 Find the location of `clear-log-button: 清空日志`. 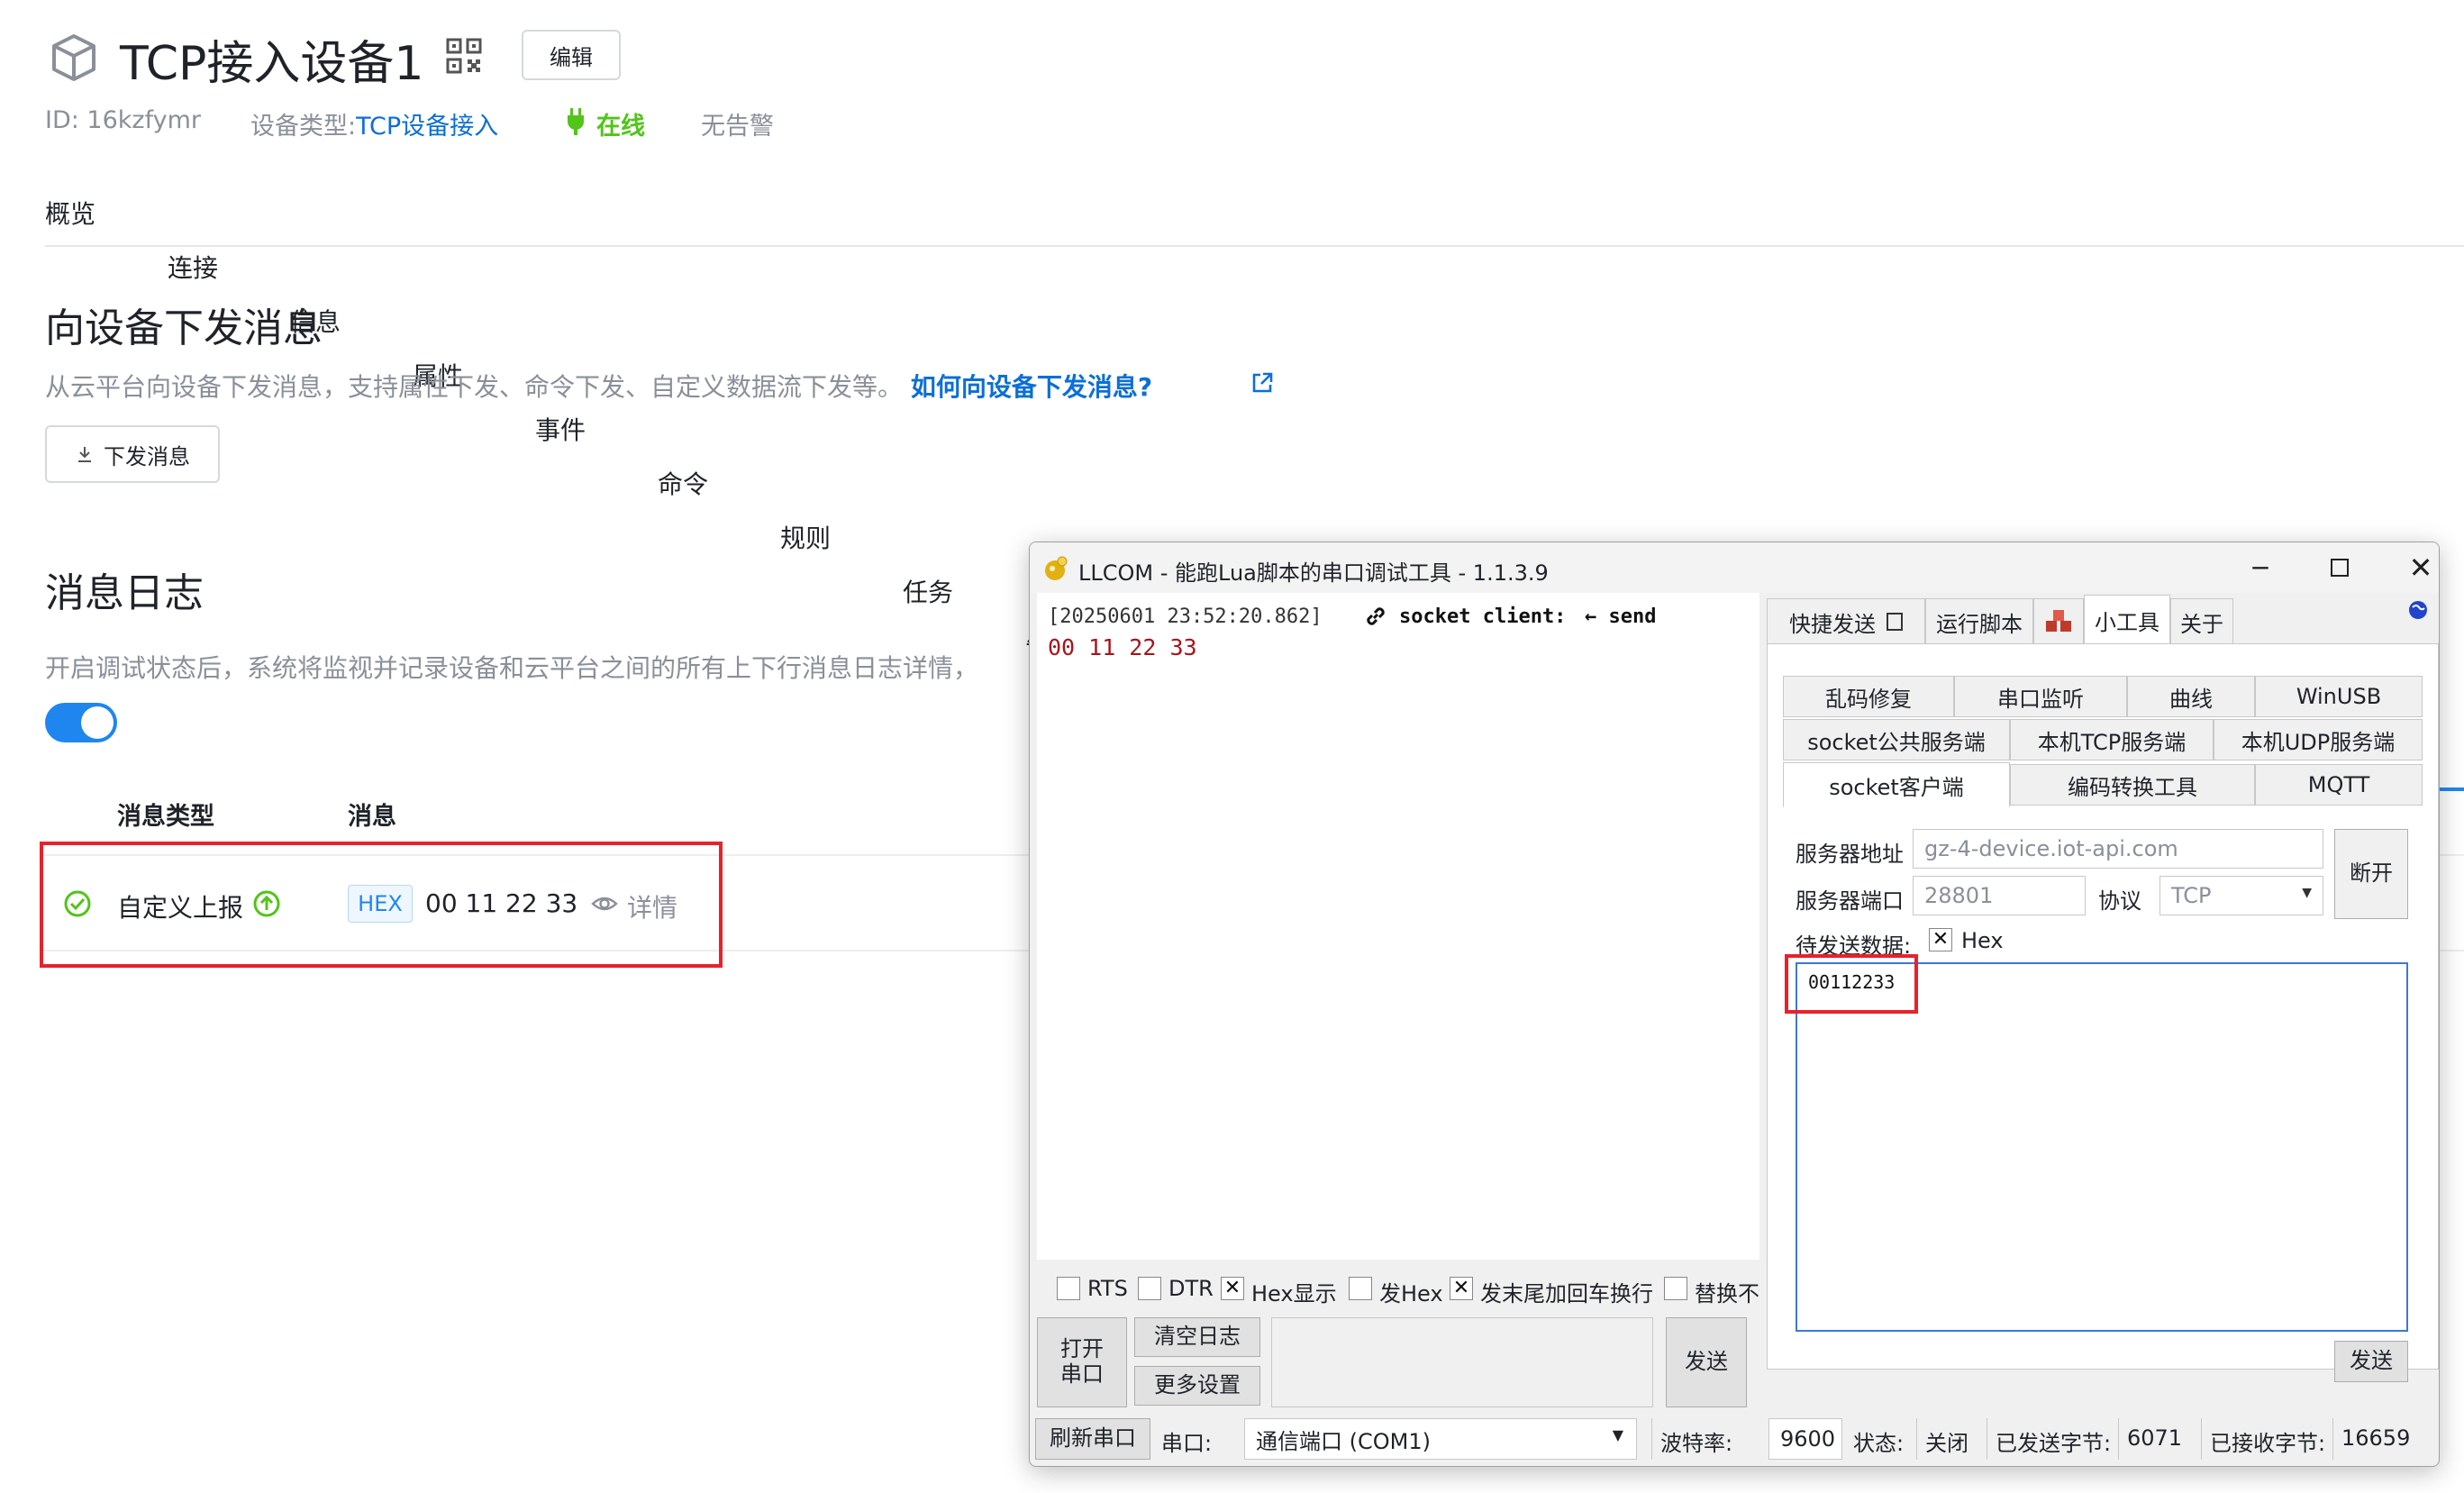

clear-log-button: 清空日志 is located at coordinates (1197, 1337).